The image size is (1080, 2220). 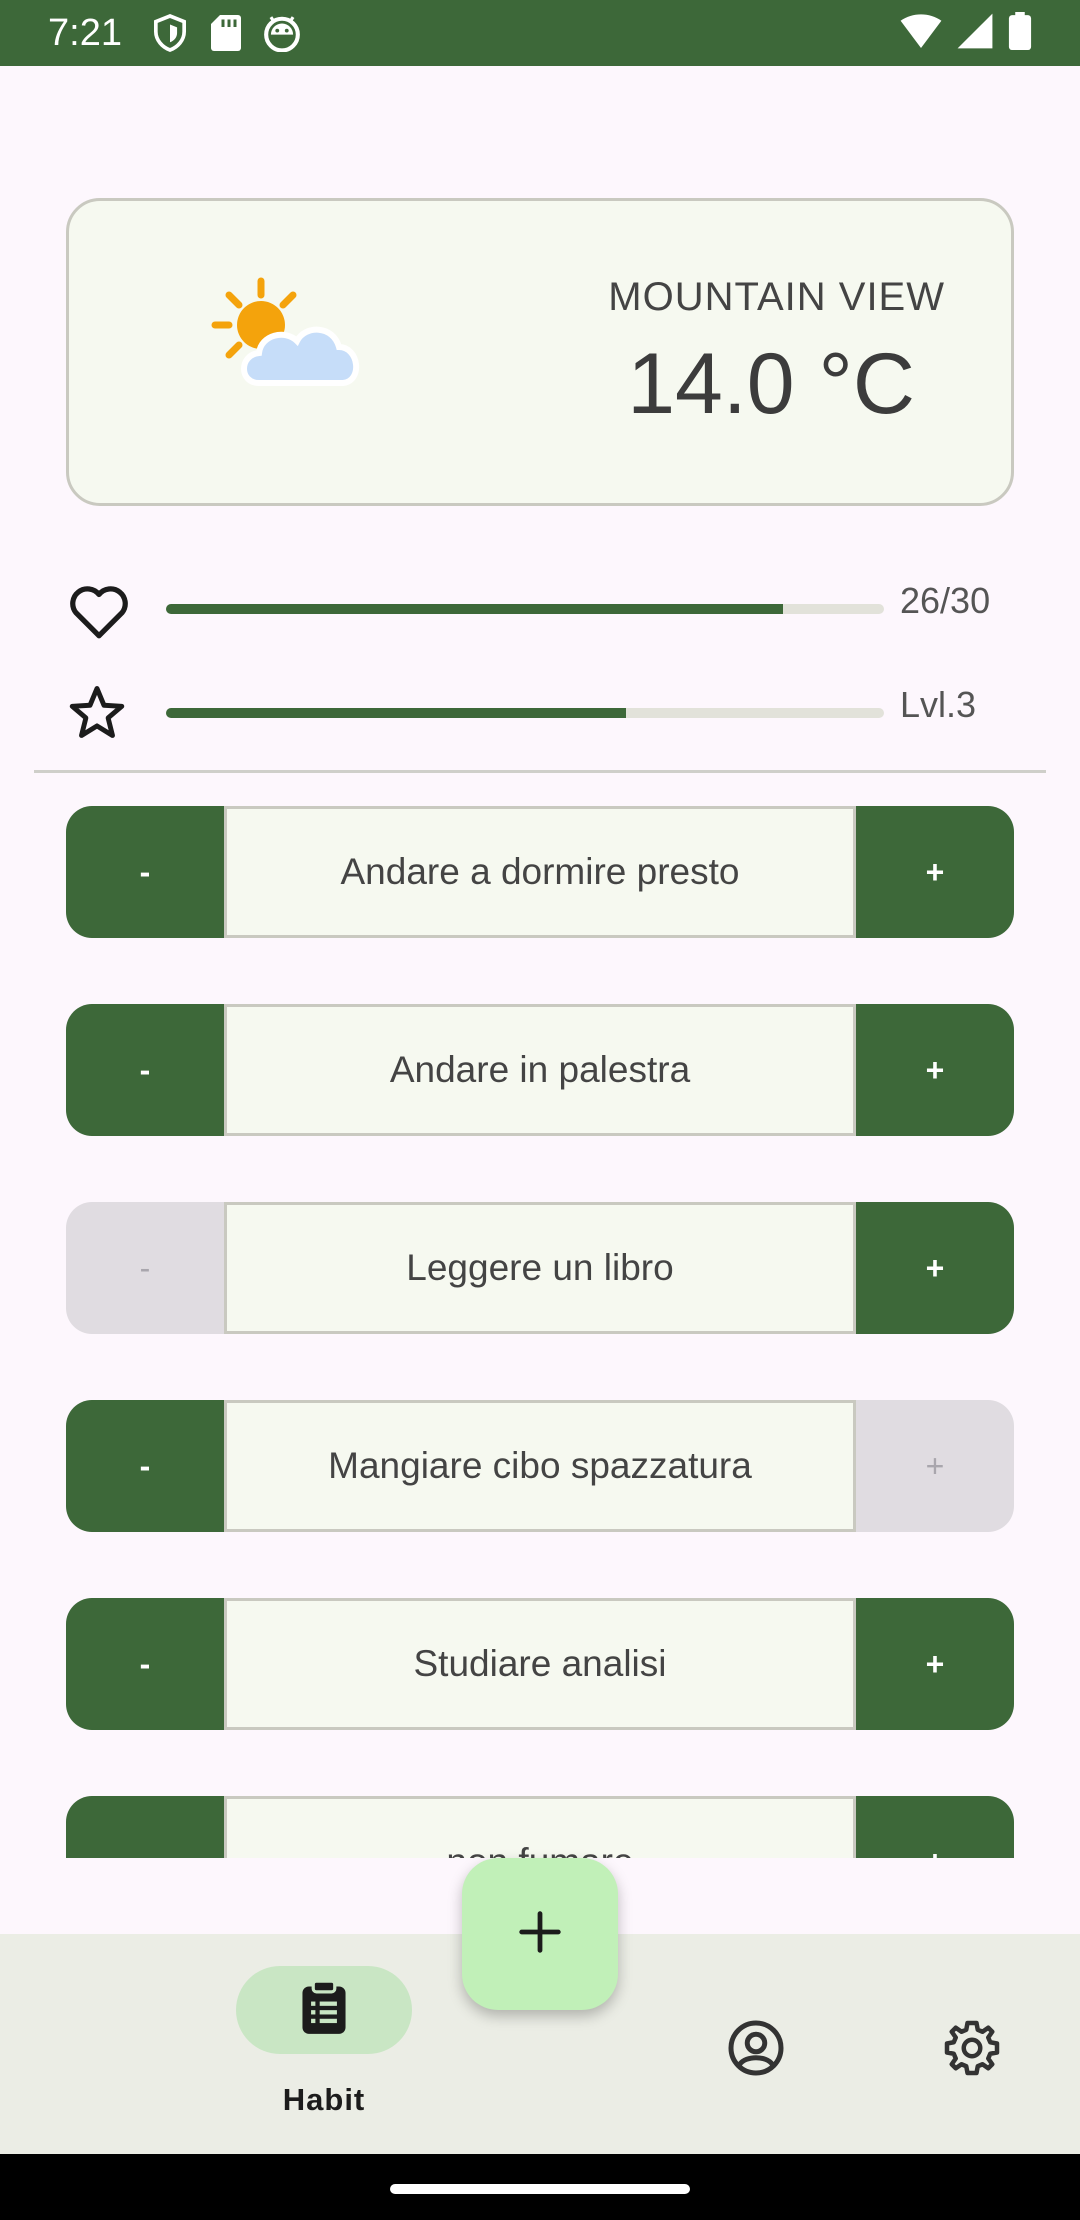 I want to click on habit-row: - non fumare +, so click(x=540, y=1827).